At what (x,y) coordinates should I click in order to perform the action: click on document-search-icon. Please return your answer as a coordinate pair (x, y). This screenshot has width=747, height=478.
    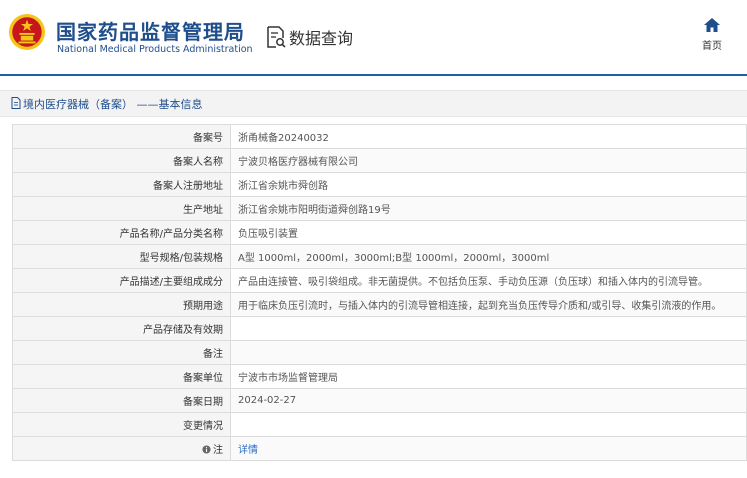
    Looking at the image, I should click on (276, 37).